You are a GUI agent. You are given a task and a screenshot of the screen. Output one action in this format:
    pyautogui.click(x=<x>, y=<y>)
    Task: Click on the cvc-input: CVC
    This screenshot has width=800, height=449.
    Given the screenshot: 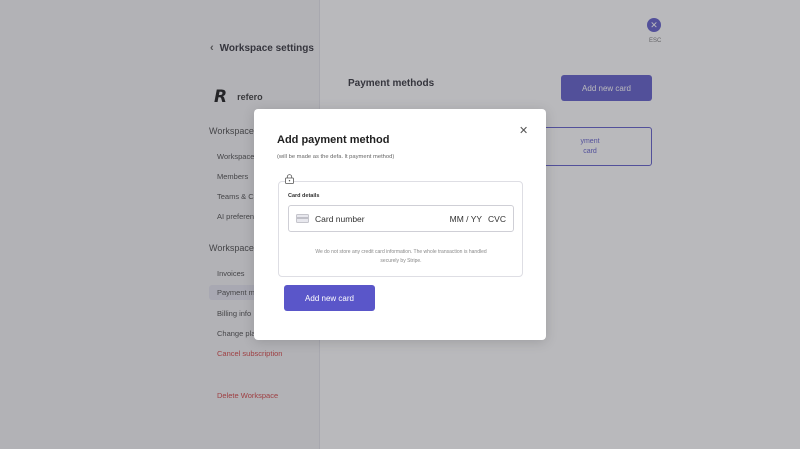 What is the action you would take?
    pyautogui.click(x=497, y=219)
    